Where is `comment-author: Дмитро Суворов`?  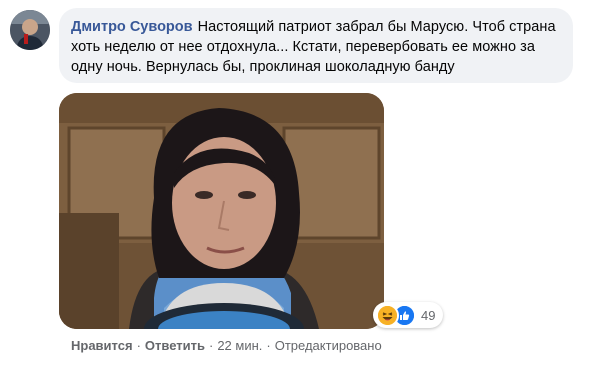 comment-author: Дмитро Суворов is located at coordinates (132, 27).